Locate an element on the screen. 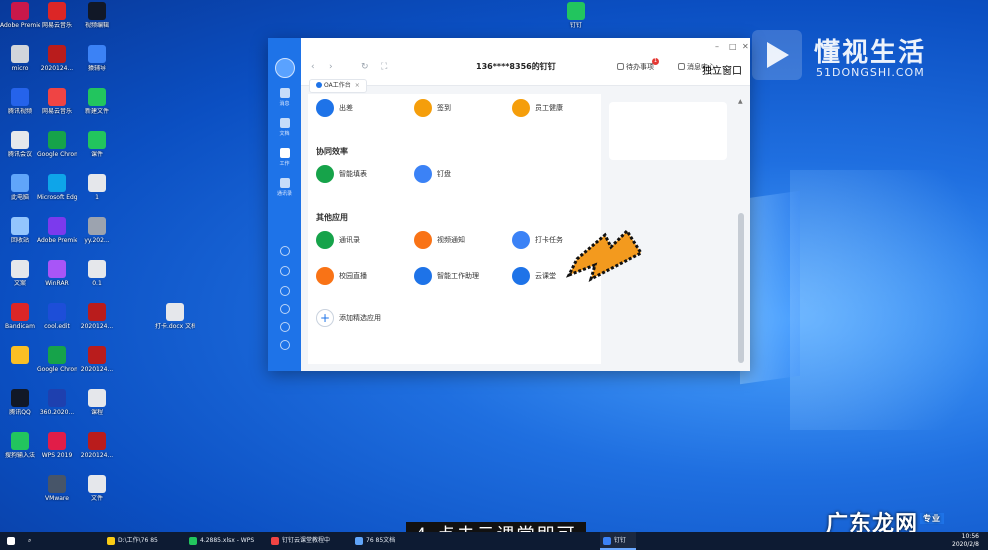  brand-watermark: 懂视生活 51DONGSHI.COM is located at coordinates (852, 56).